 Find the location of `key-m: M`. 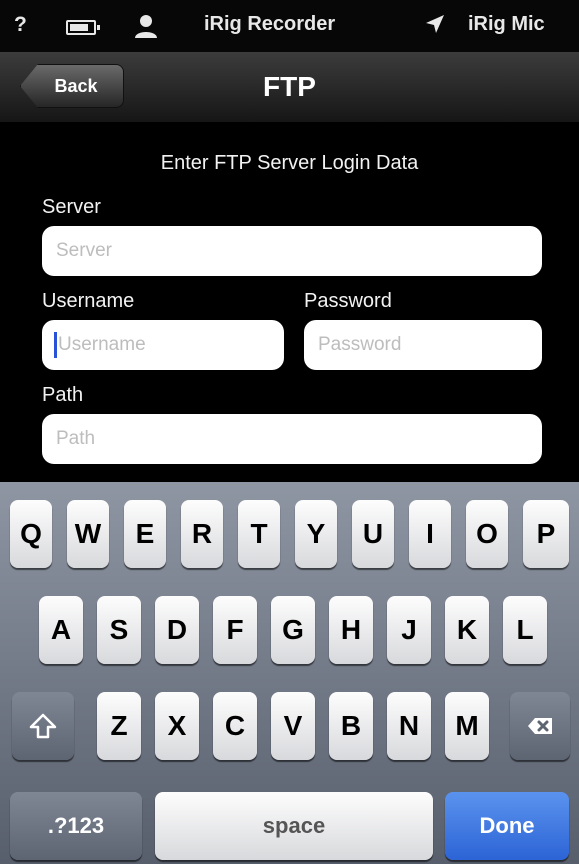

key-m: M is located at coordinates (467, 726).